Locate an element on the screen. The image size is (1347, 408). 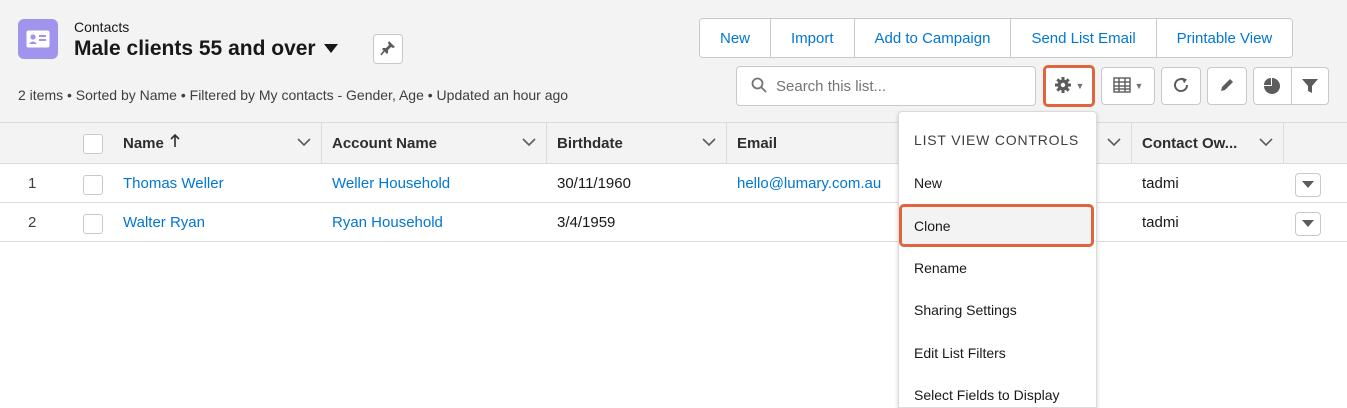
column-header-account-name: Account Name is located at coordinates (434, 143).